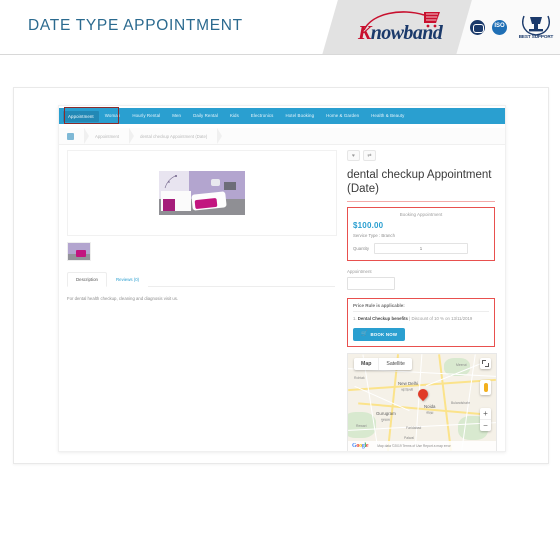  Describe the element at coordinates (201, 279) in the screenshot. I see `product-tabs: Description Reviews (0)` at that location.